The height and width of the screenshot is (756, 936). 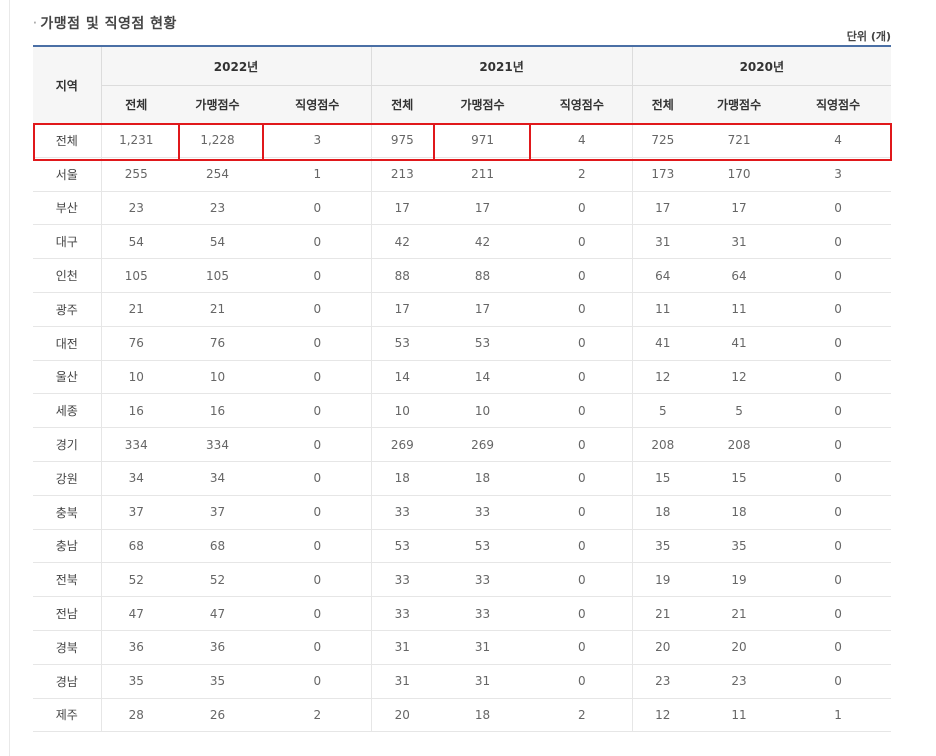 I want to click on table-row: 전남 47 47 0 33 33 0 21 21 0, so click(x=462, y=613).